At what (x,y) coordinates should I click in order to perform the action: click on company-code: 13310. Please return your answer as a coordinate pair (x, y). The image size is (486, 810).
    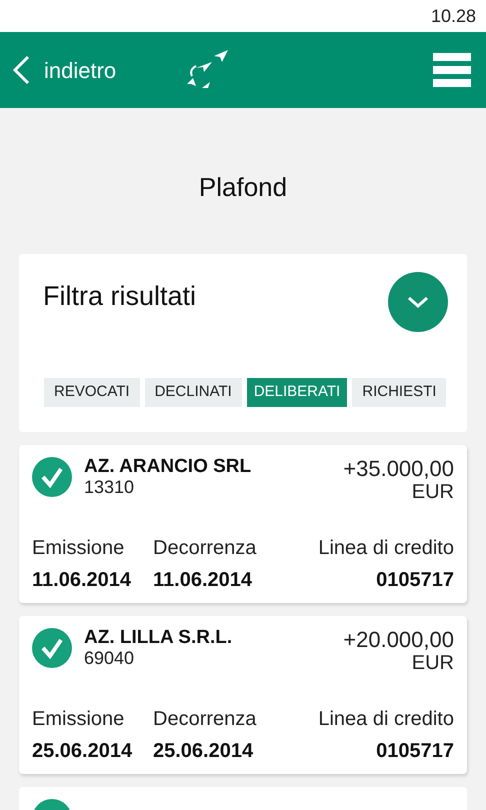
    Looking at the image, I should click on (110, 487).